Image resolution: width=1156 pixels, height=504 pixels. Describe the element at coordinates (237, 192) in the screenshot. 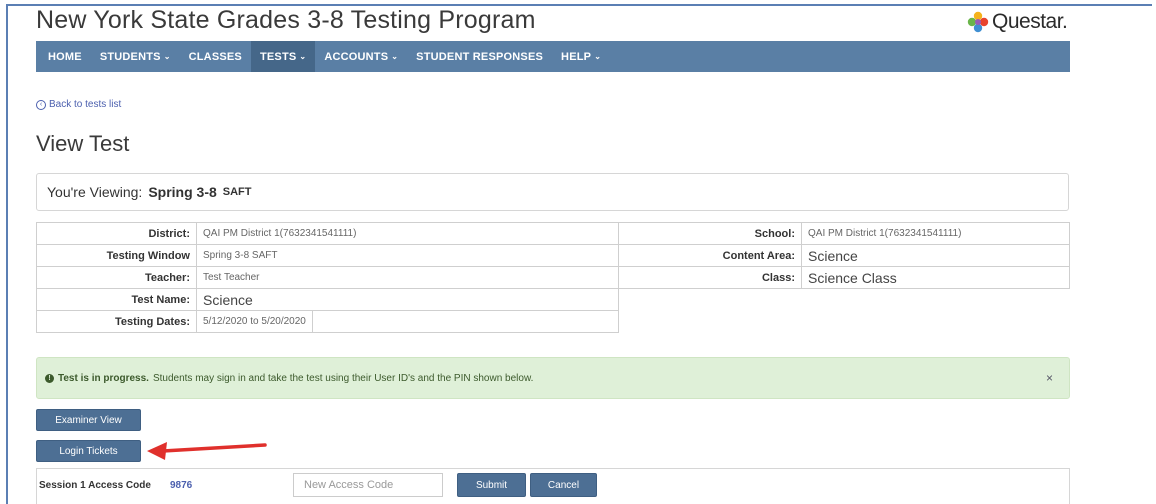

I see `viewing-sub: SAFT` at that location.